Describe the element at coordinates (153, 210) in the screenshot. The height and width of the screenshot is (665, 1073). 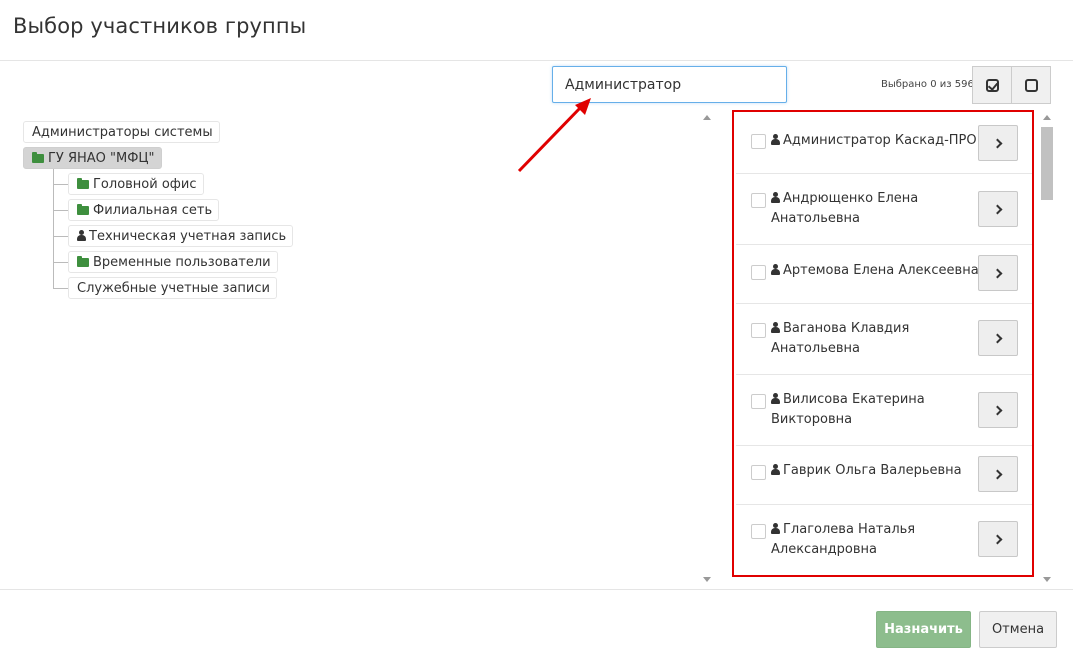
I see `tree-item-label: Филиальная сеть` at that location.